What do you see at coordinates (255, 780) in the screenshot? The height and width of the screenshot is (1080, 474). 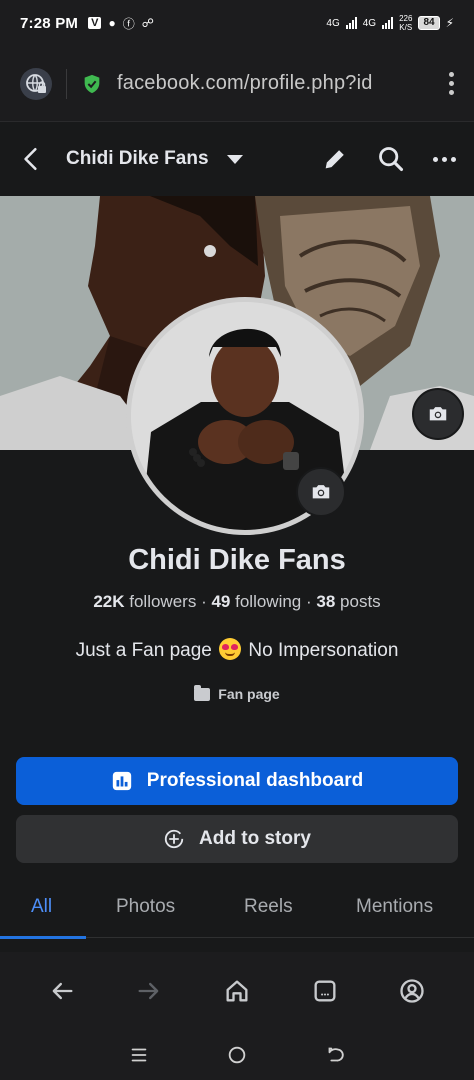 I see `dashboard-label: Professional dashboard` at bounding box center [255, 780].